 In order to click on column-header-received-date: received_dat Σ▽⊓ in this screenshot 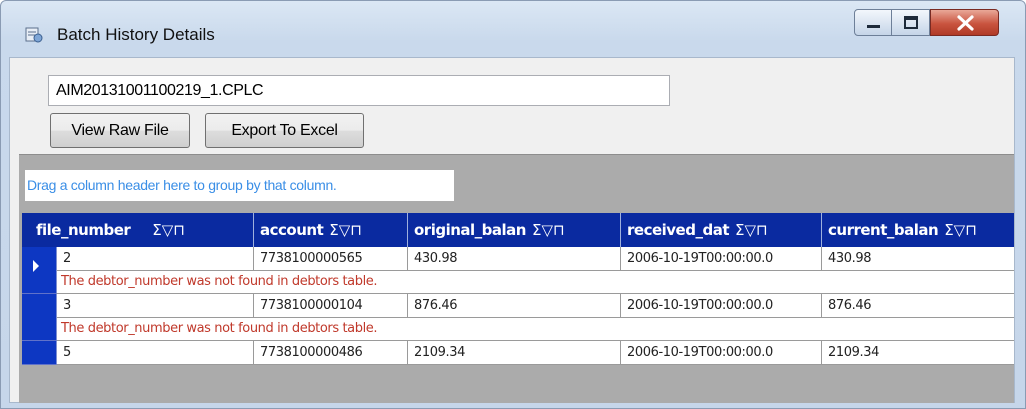, I will do `click(721, 230)`.